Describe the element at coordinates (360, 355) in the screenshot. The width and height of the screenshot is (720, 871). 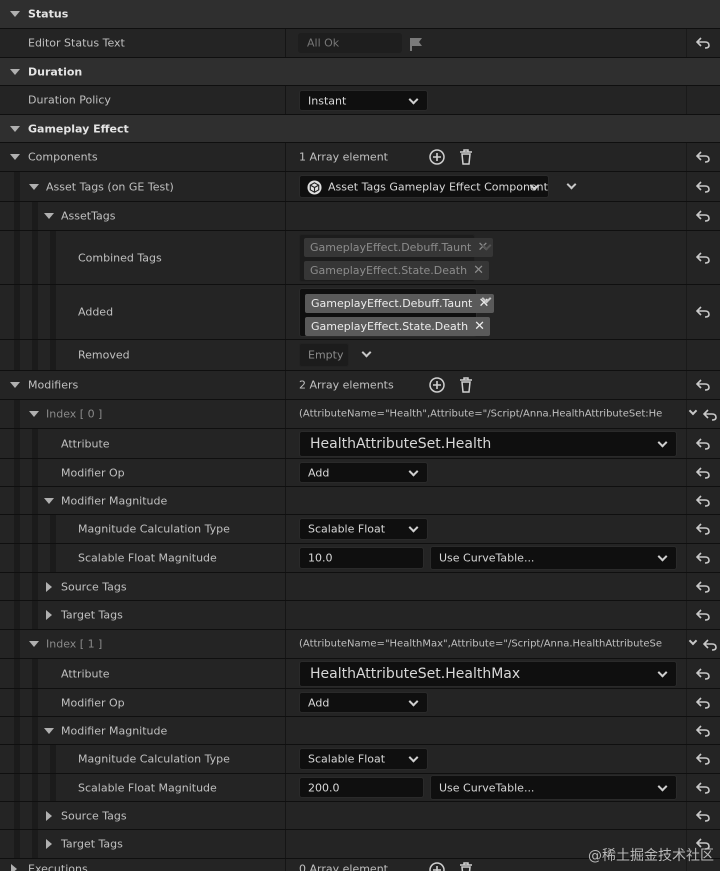
I see `removed-tags-row: Removed Empty` at that location.